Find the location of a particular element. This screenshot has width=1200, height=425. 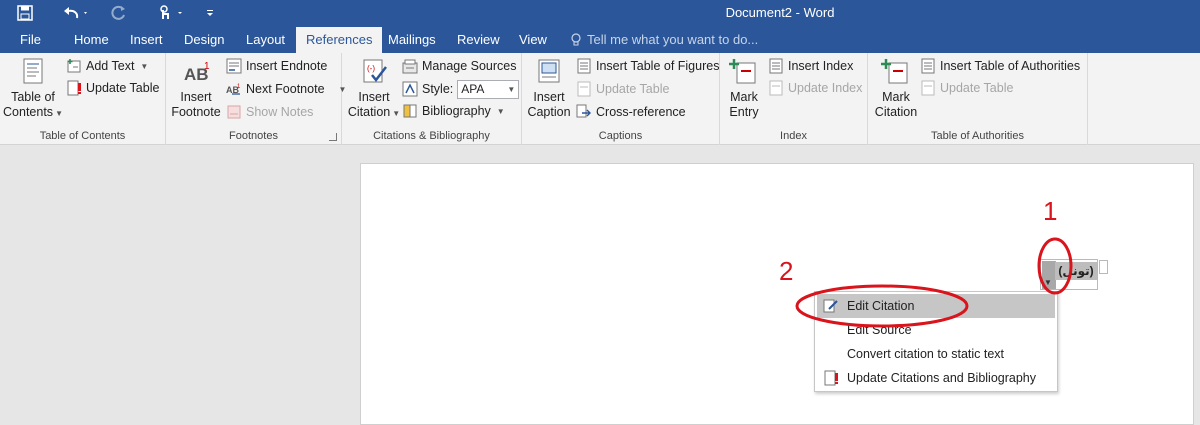

update-citations-icon is located at coordinates (831, 378).